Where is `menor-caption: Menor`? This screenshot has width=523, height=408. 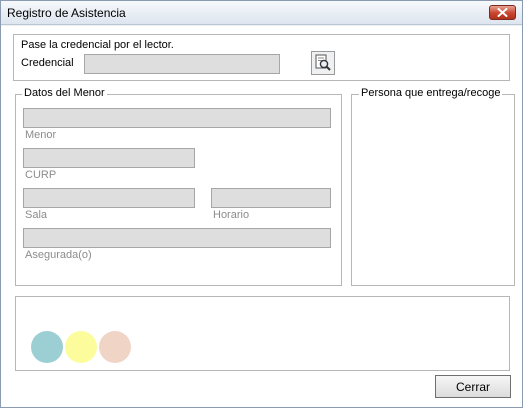
menor-caption: Menor is located at coordinates (41, 135).